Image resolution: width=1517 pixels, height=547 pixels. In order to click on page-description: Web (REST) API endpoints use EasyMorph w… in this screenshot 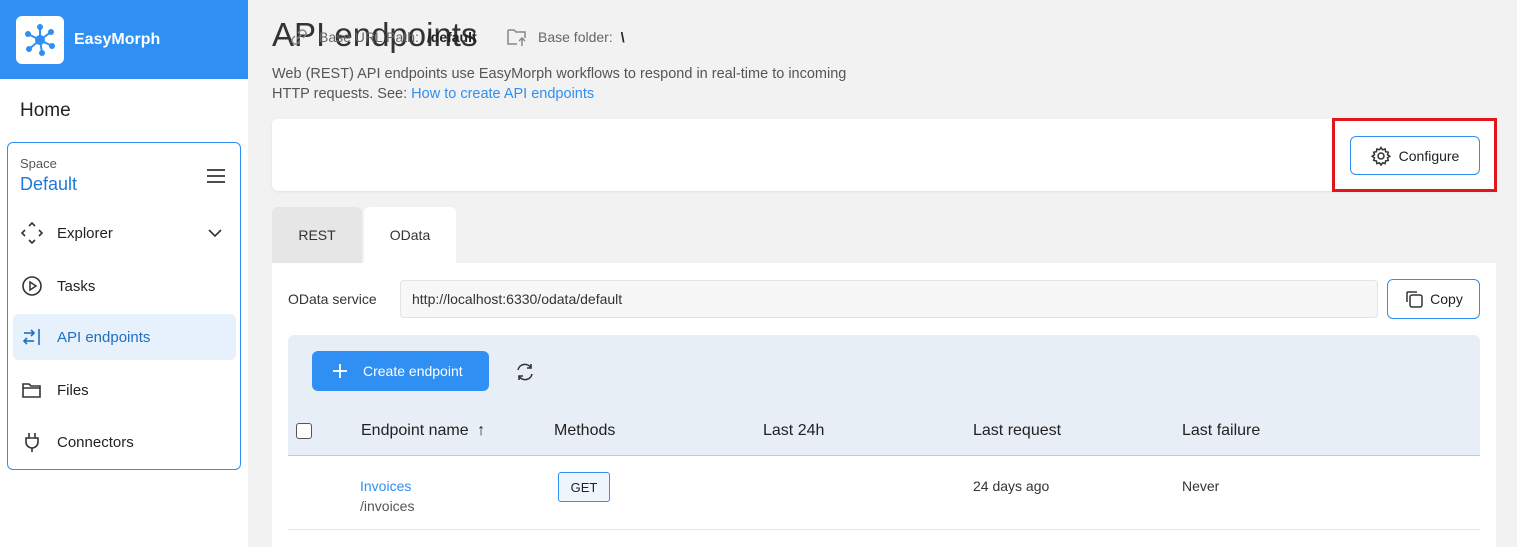, I will do `click(592, 84)`.